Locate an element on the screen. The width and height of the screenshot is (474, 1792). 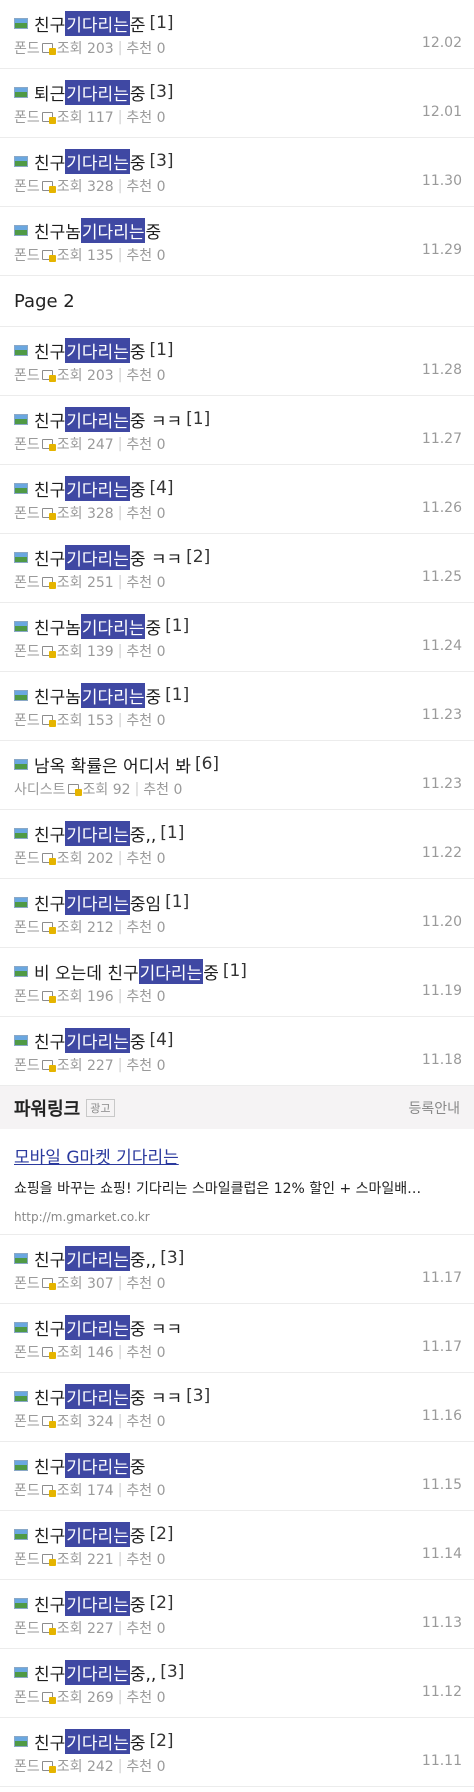
list-item: 친구 기다리는 중,, [3] 폰드 조회 269 | 추천 0 11.12 is located at coordinates (237, 1683).